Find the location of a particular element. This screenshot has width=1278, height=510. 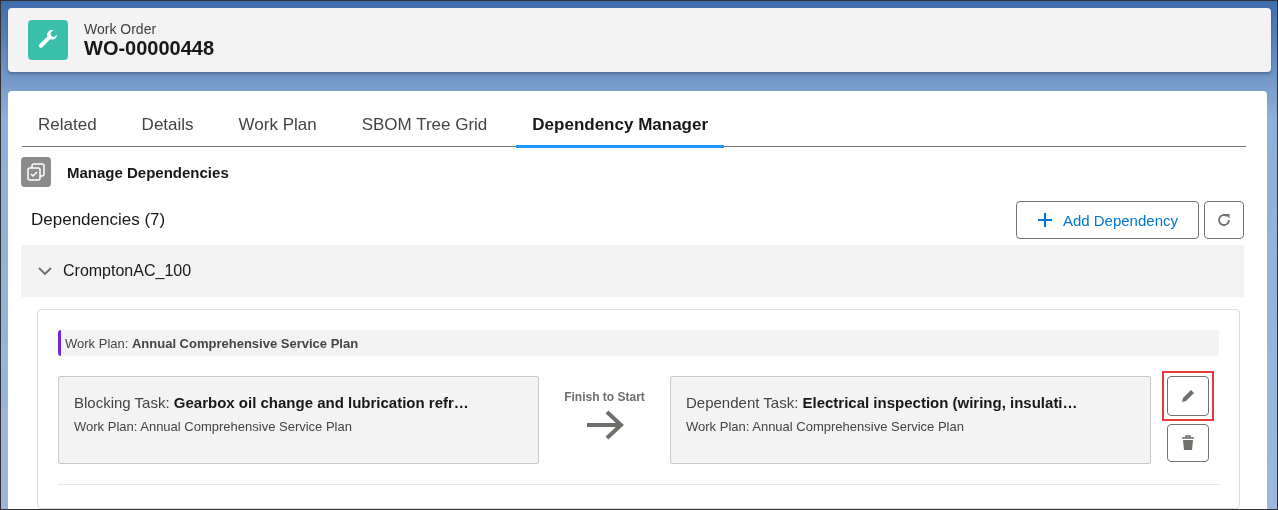

relation-type: Finish to Start is located at coordinates (604, 397).